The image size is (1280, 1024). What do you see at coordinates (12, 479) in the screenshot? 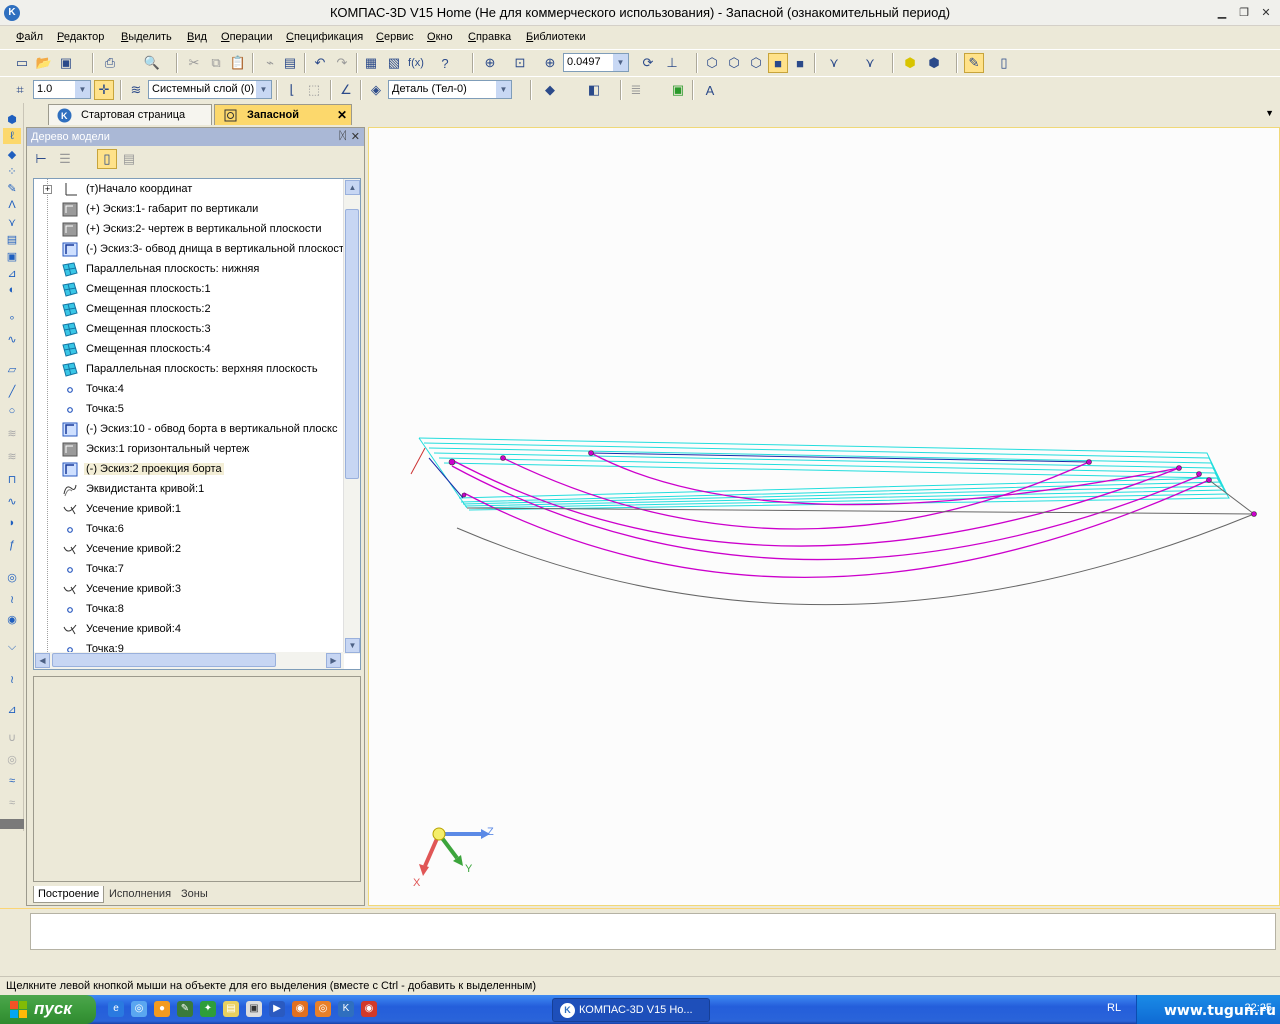
I see `polyline-tool-icon: ⊓` at bounding box center [12, 479].